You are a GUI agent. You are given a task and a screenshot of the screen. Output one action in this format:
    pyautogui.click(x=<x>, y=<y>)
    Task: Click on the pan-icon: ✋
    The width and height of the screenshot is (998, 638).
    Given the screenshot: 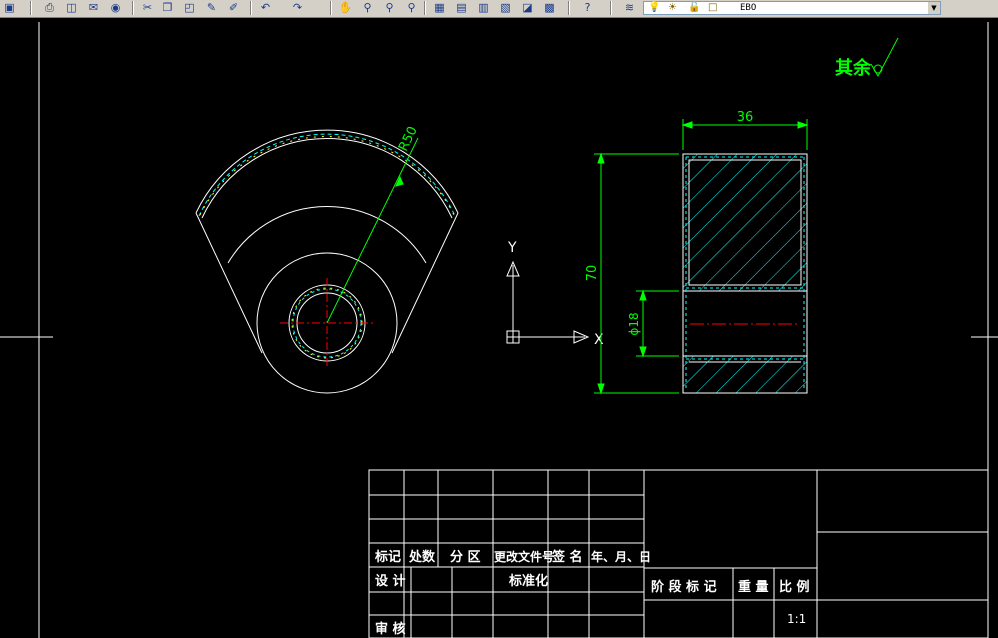 What is the action you would take?
    pyautogui.click(x=345, y=8)
    